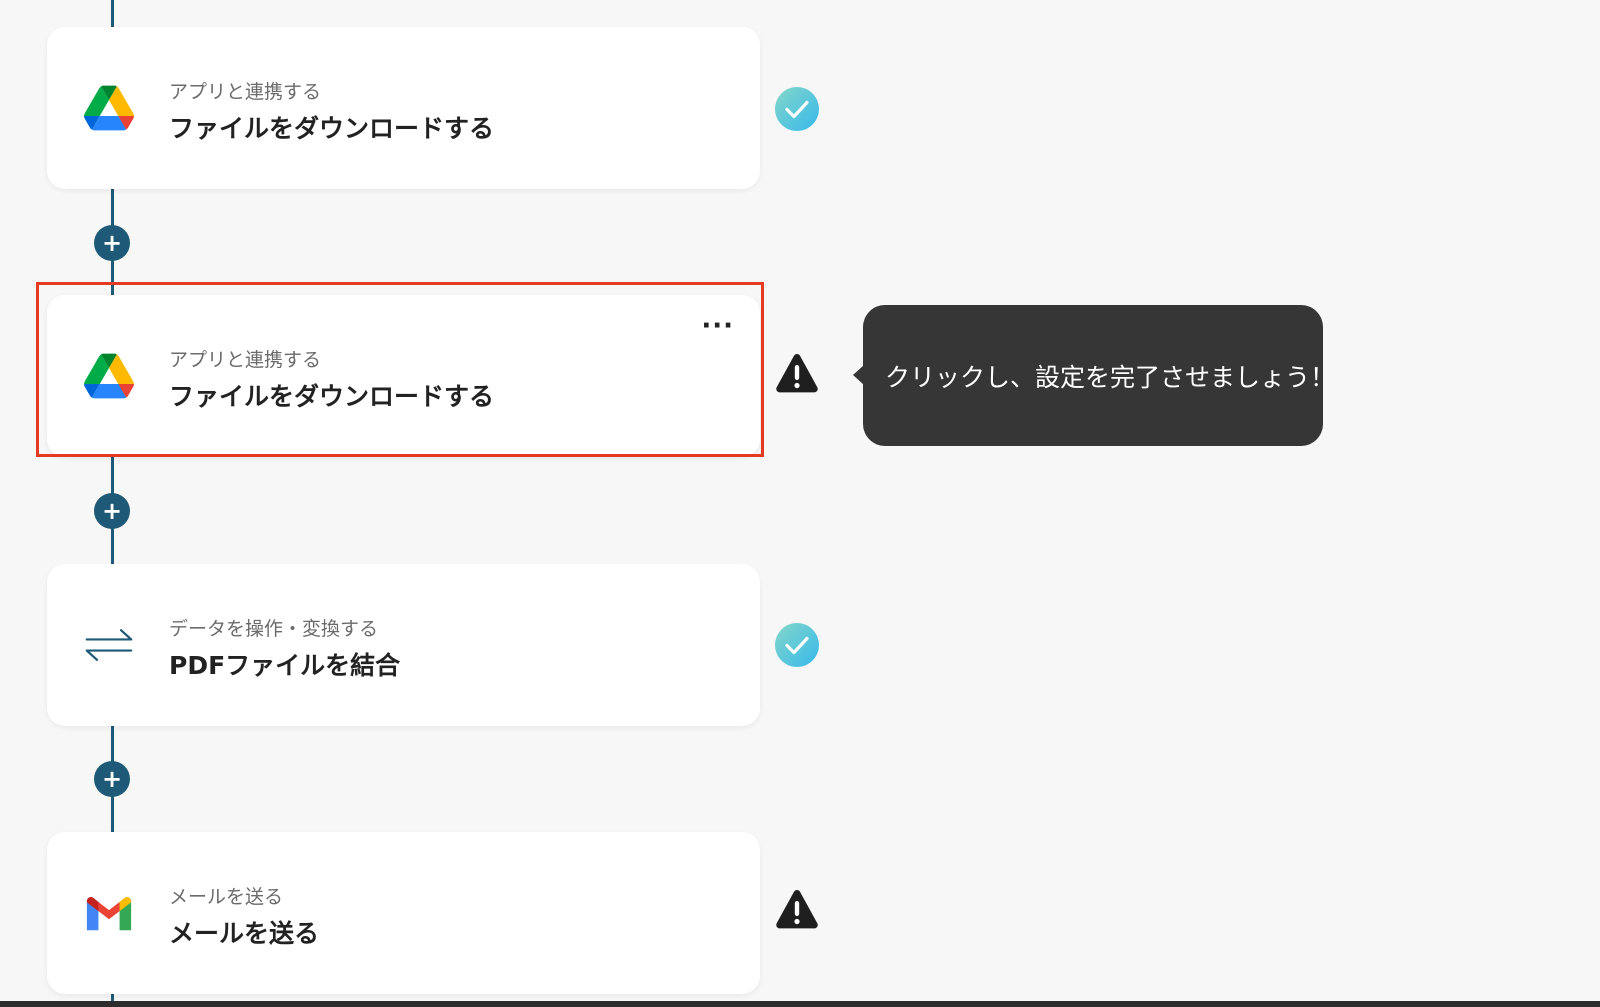 Image resolution: width=1600 pixels, height=1007 pixels. I want to click on more-options-button: ···, so click(717, 326).